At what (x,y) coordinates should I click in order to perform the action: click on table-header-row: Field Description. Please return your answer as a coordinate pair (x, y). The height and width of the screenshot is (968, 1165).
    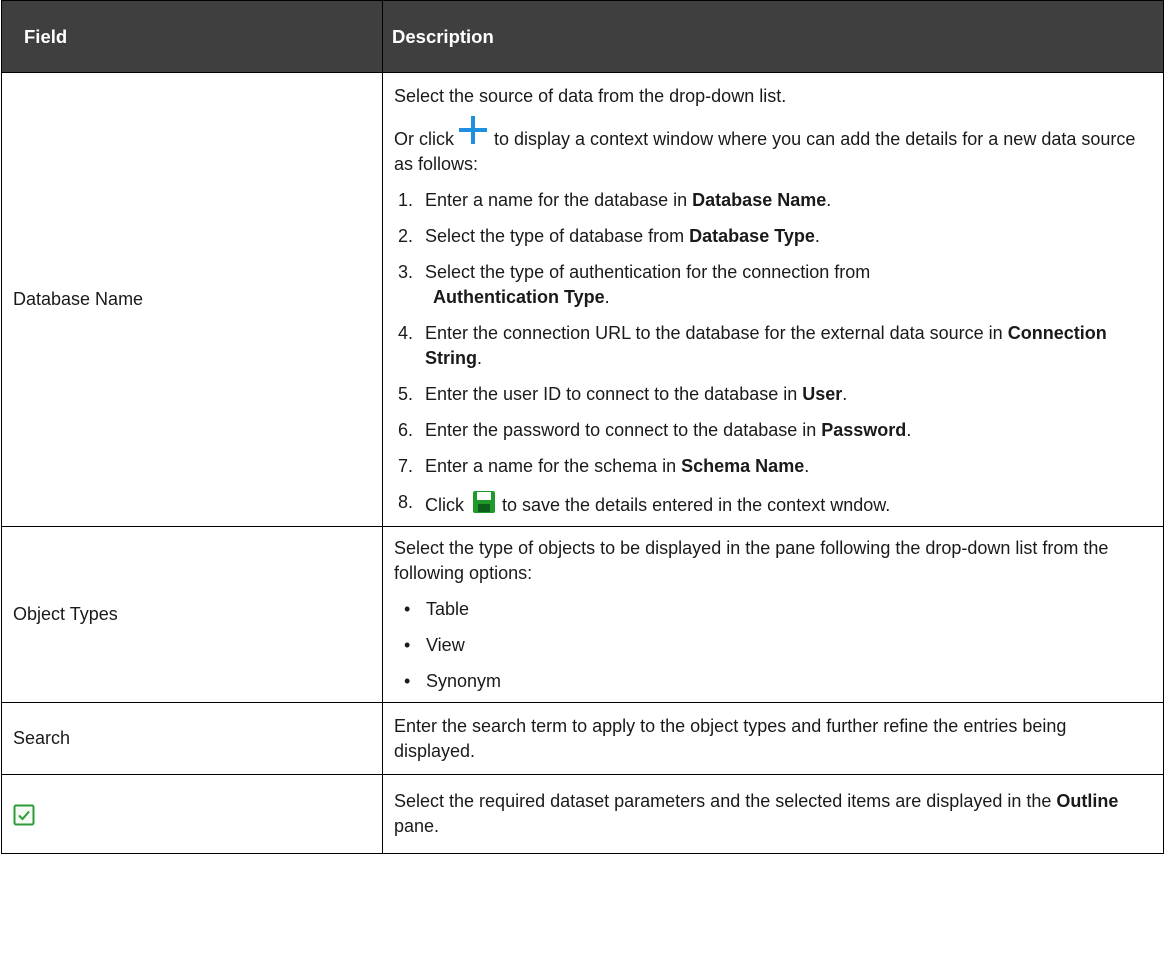
    Looking at the image, I should click on (582, 36).